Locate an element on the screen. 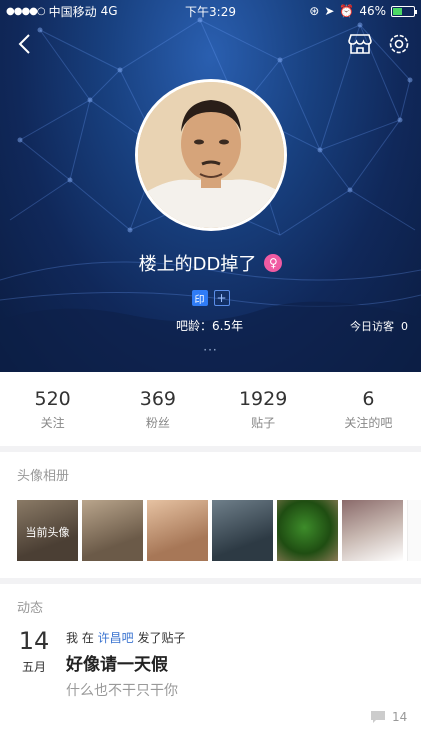 The height and width of the screenshot is (750, 421). seal-badge: 印 is located at coordinates (199, 298).